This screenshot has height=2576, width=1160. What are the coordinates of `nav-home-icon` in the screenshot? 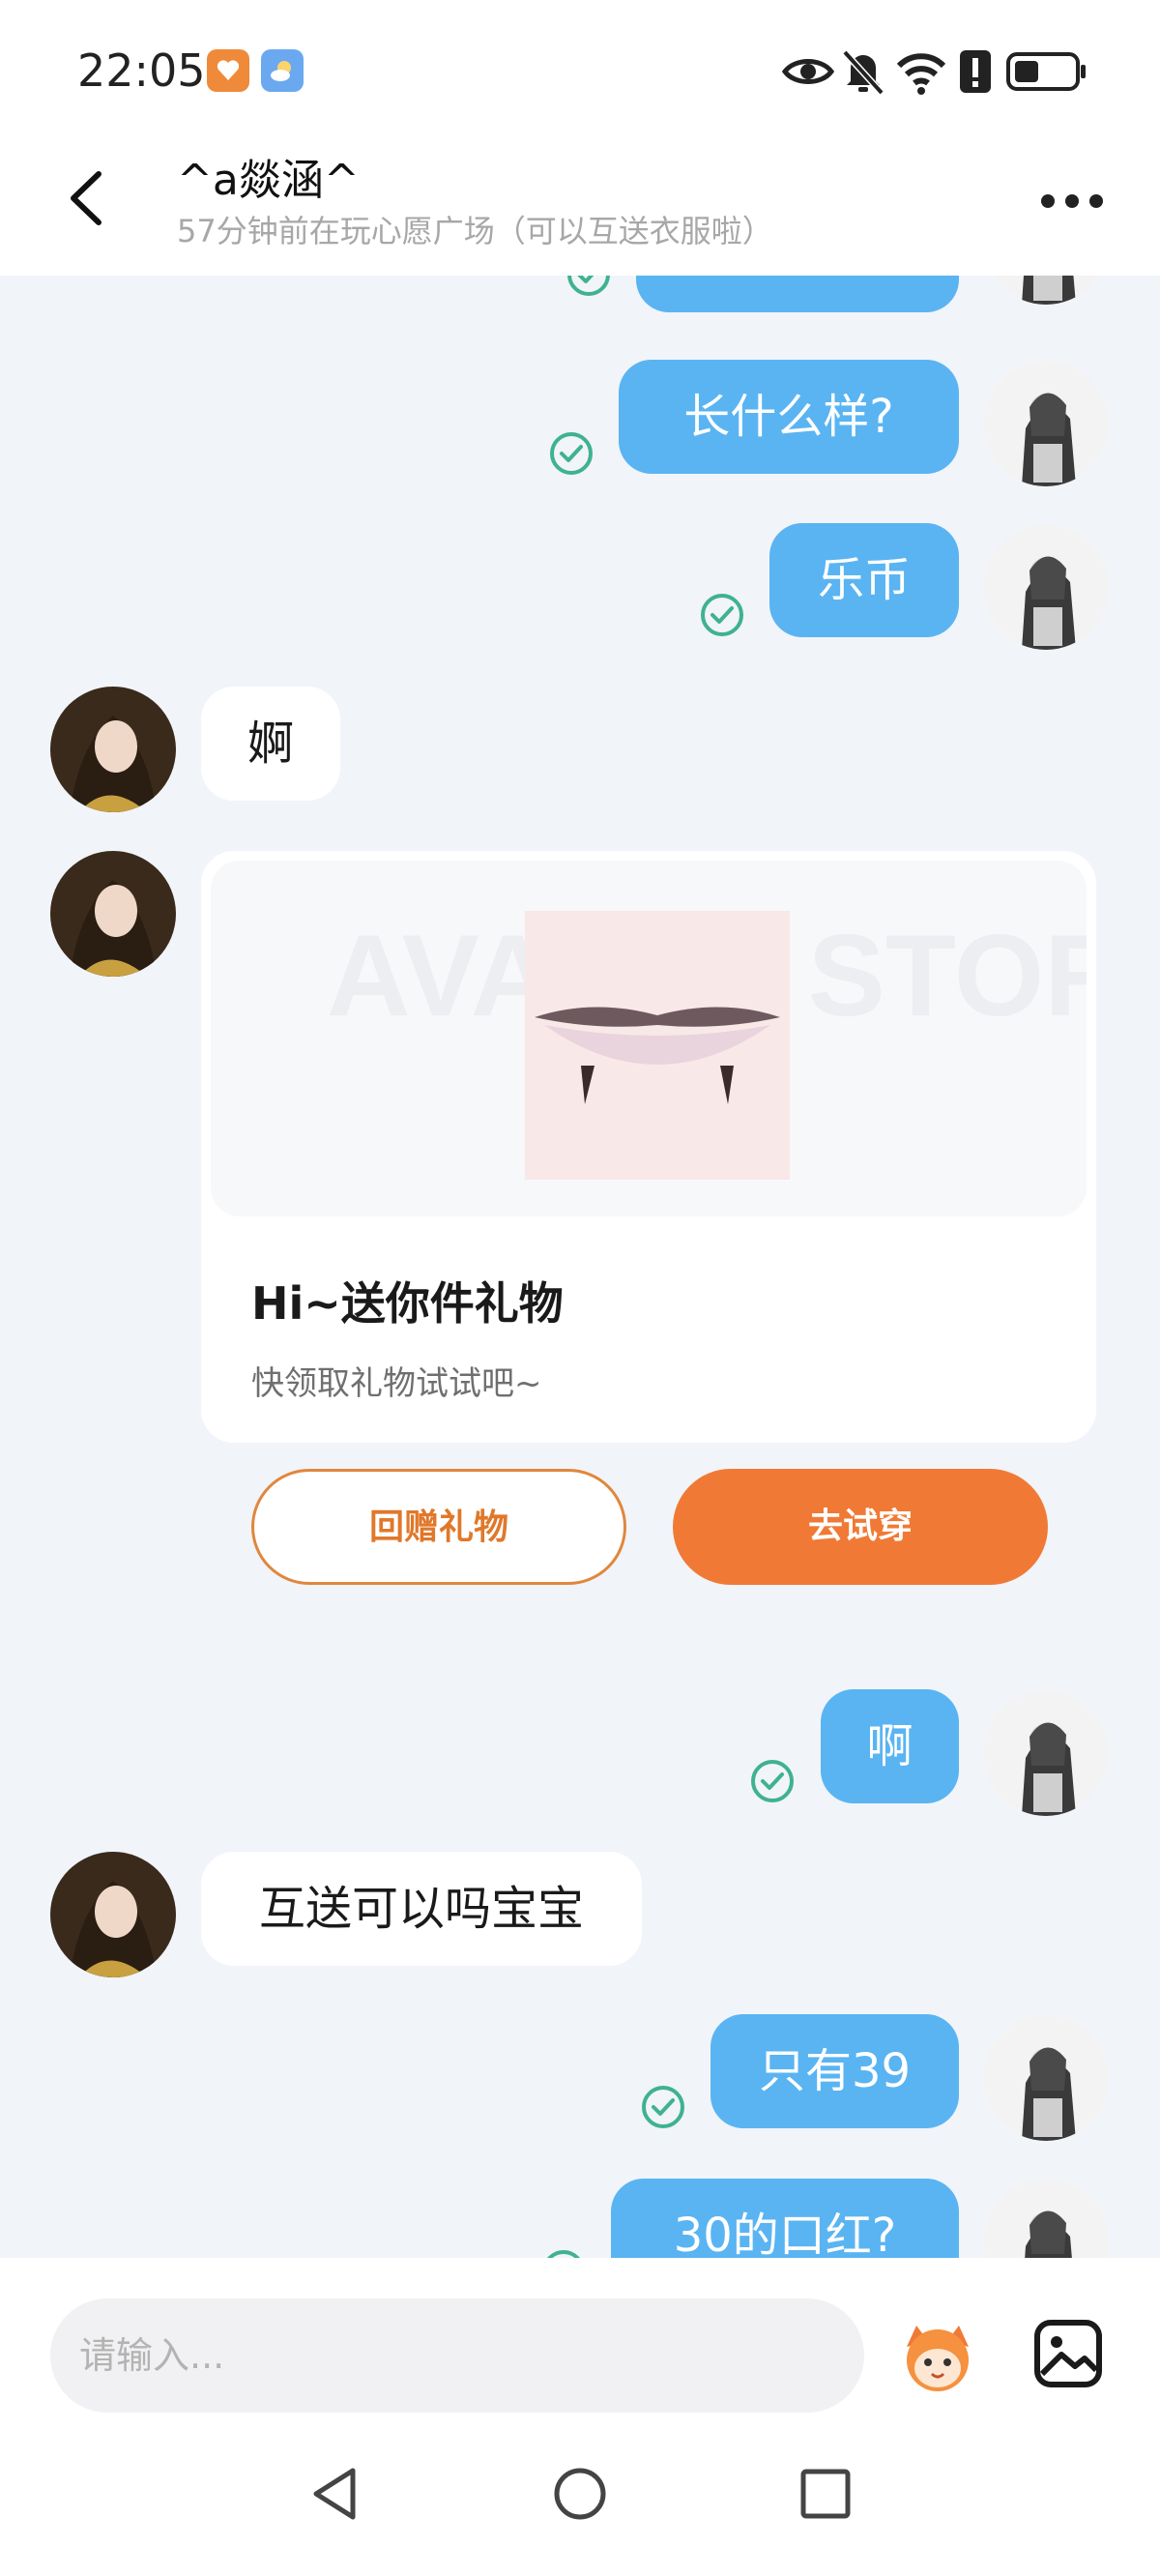 It's located at (580, 2494).